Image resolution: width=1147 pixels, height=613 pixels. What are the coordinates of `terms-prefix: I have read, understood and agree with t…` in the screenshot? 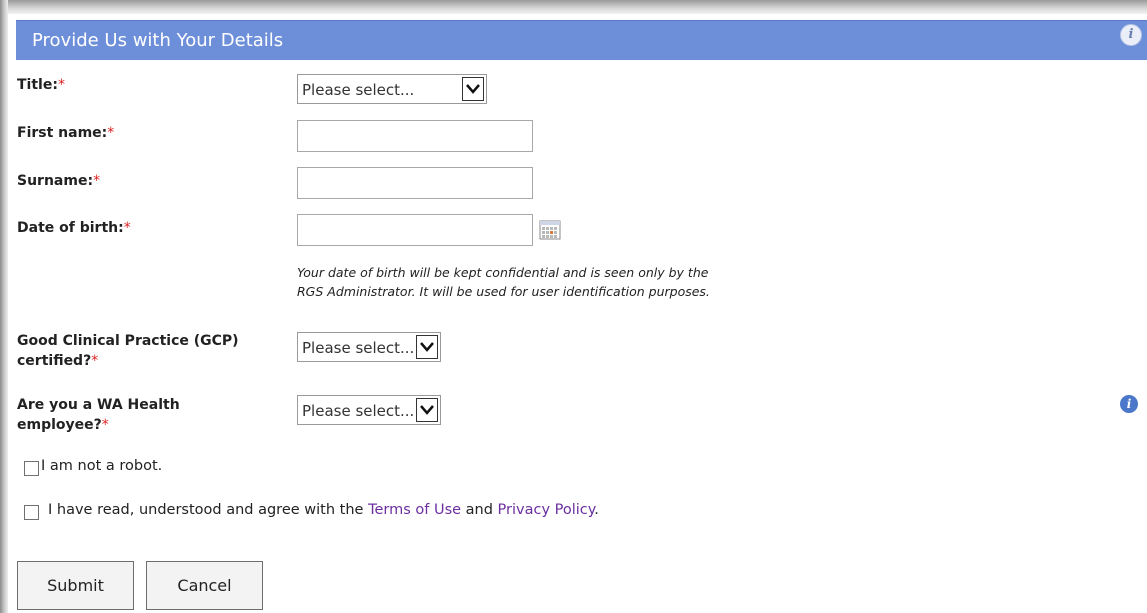 It's located at (208, 510).